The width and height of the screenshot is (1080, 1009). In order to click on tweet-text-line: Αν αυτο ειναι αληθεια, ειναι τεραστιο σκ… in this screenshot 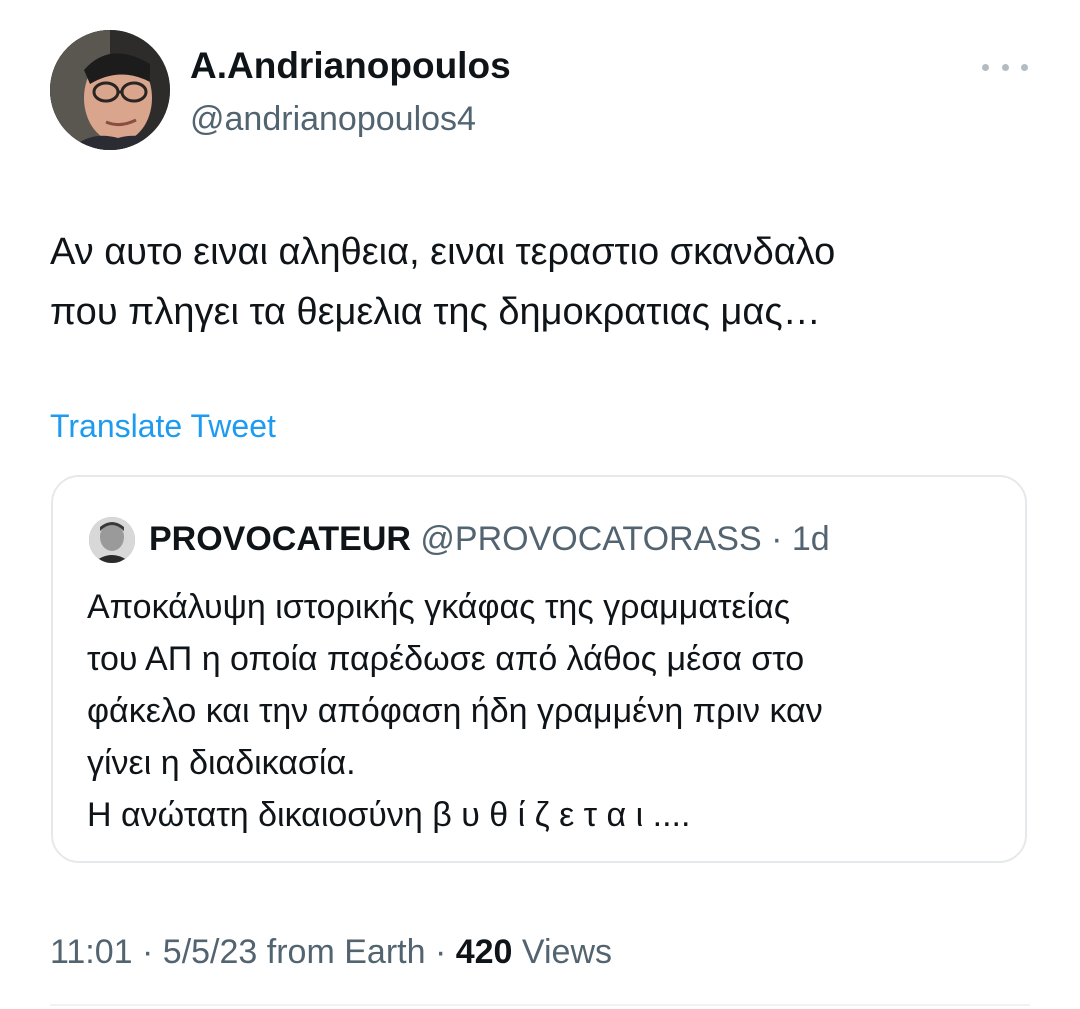, I will do `click(443, 252)`.